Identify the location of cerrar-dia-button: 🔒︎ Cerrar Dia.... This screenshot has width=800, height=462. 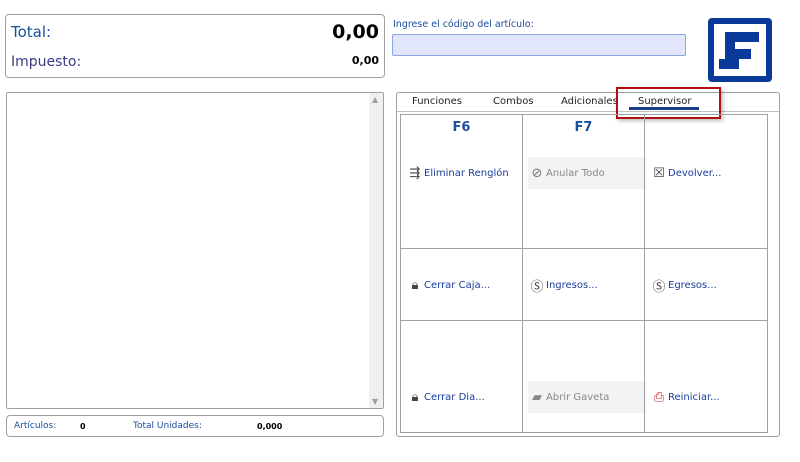
(448, 397).